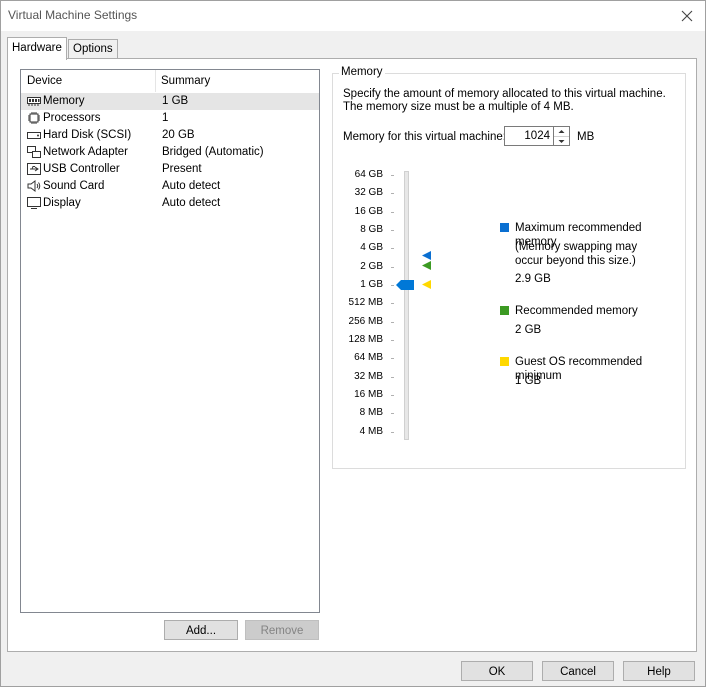  Describe the element at coordinates (170, 135) in the screenshot. I see `device-row-hard-disk: Hard Disk (SCSI) 20 GB` at that location.